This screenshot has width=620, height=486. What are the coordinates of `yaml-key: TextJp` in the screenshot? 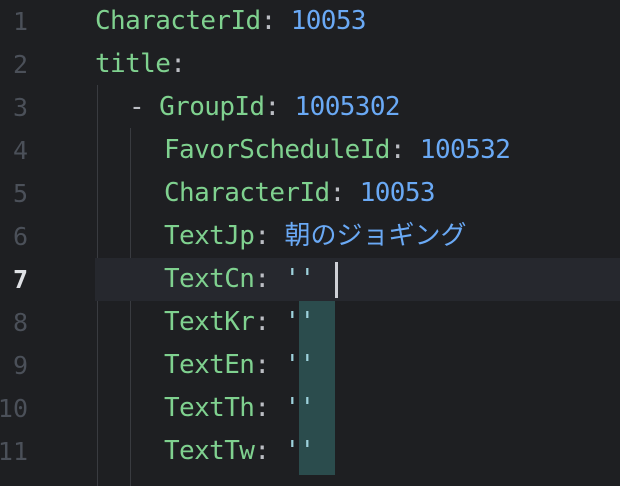 It's located at (209, 236).